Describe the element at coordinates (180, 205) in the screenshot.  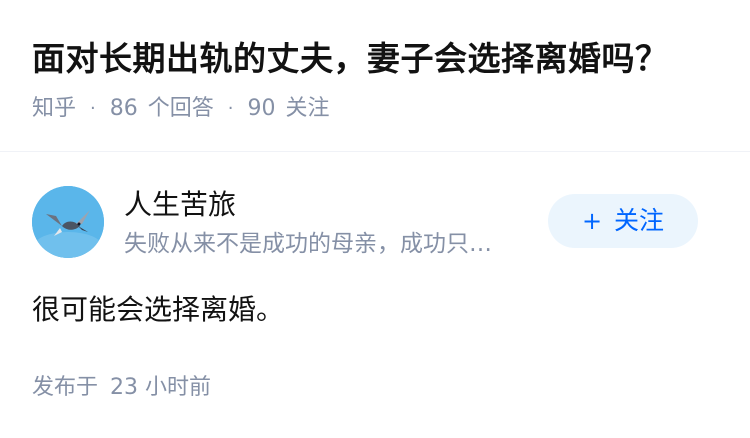
I see `author-name: 人生苦旅` at that location.